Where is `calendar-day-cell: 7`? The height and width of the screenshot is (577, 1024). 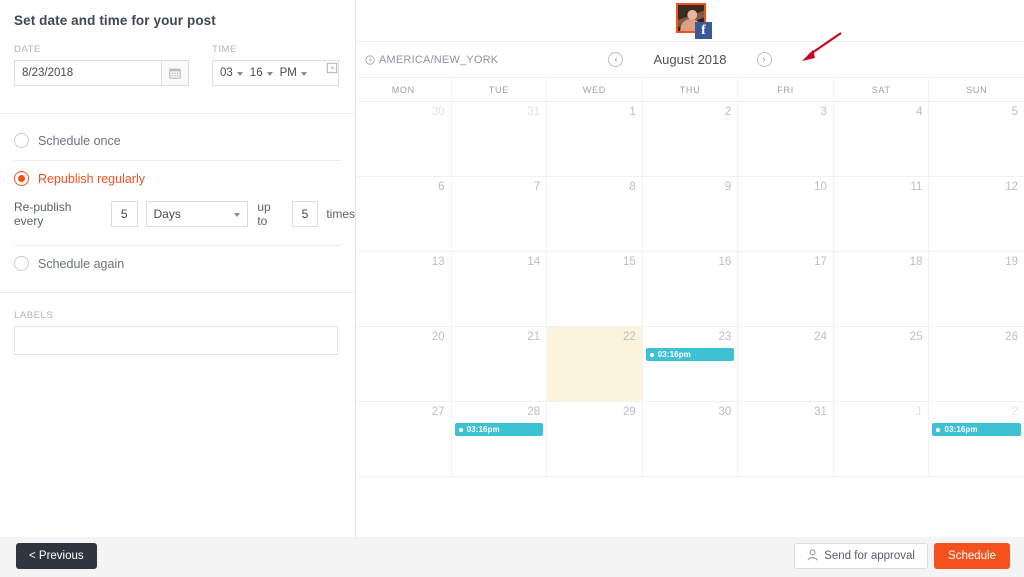
calendar-day-cell: 7 is located at coordinates (499, 214).